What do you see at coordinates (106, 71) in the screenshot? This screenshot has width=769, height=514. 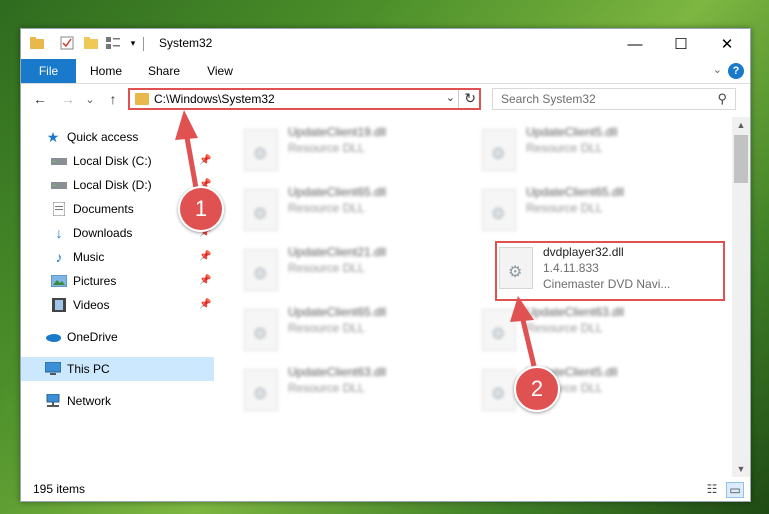 I see `tab-home: Home` at bounding box center [106, 71].